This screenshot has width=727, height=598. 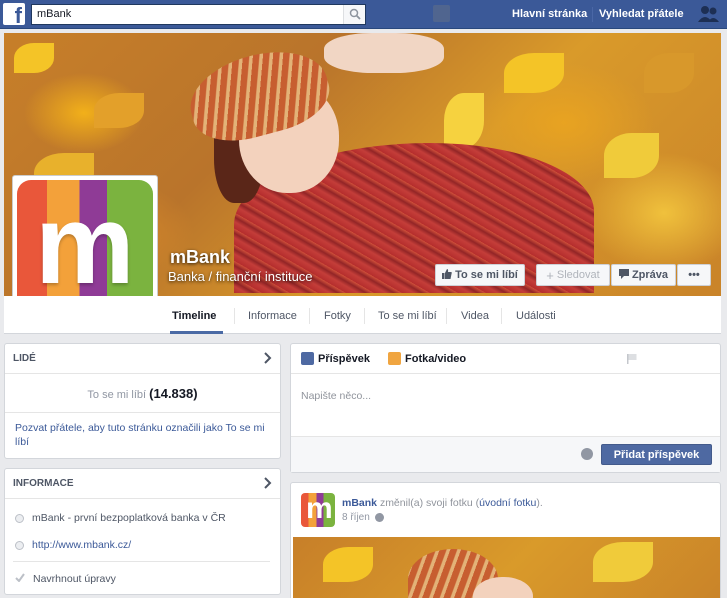 I want to click on likes-count: To se mi líbí (14.838), so click(x=142, y=393).